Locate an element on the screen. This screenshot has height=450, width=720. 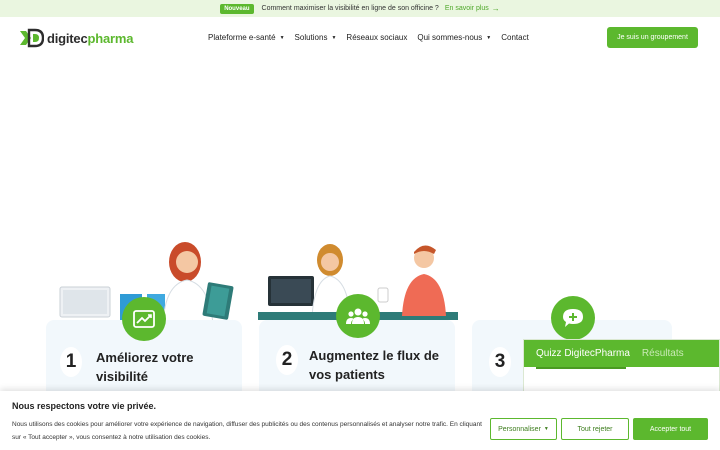
nav-label: Qui sommes-nous is located at coordinates (450, 37).